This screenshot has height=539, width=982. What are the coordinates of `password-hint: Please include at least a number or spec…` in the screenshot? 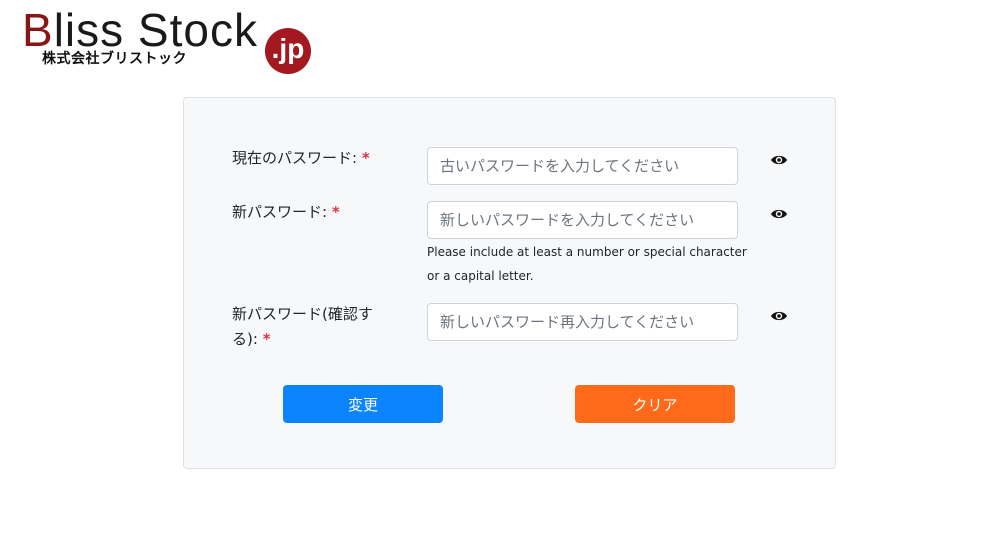 It's located at (587, 264).